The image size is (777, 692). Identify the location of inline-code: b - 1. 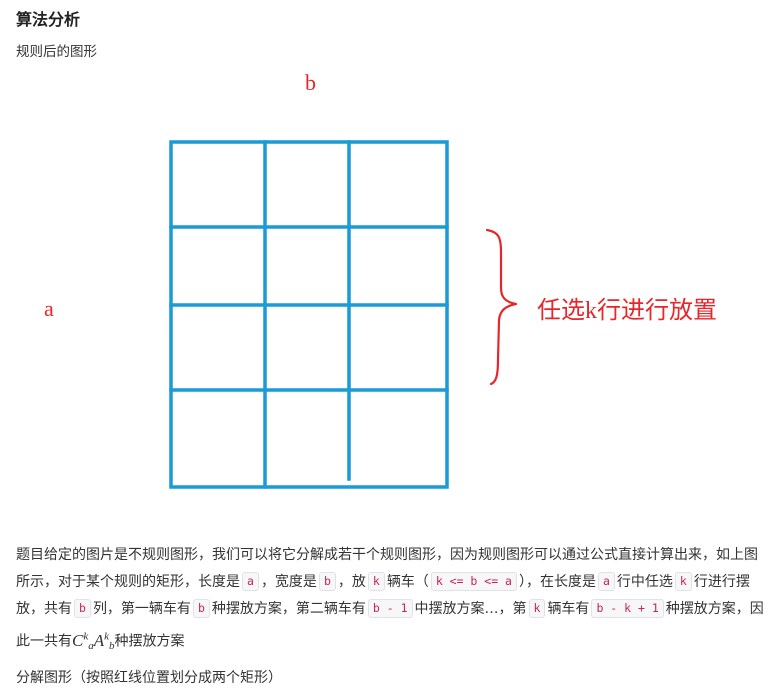
(390, 608).